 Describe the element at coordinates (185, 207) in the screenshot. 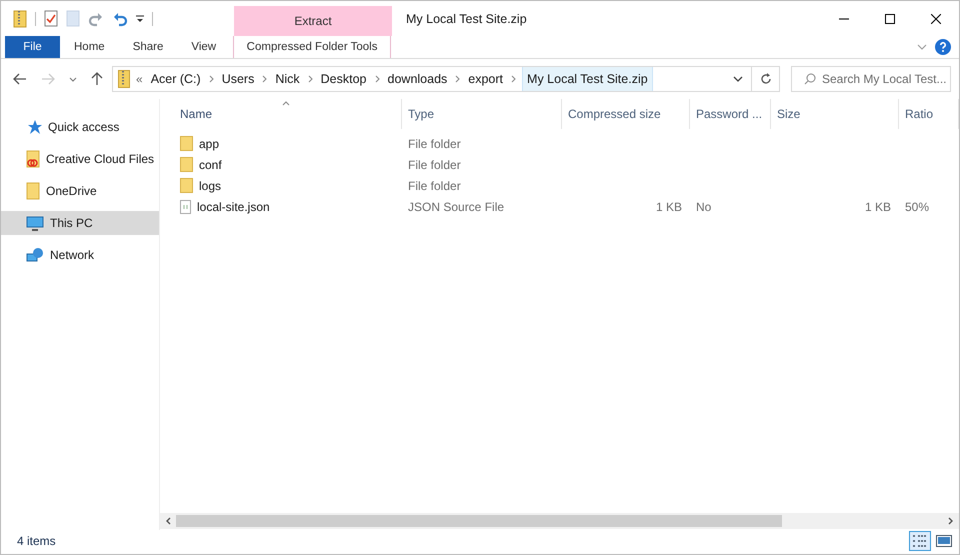

I see `file-icon` at that location.